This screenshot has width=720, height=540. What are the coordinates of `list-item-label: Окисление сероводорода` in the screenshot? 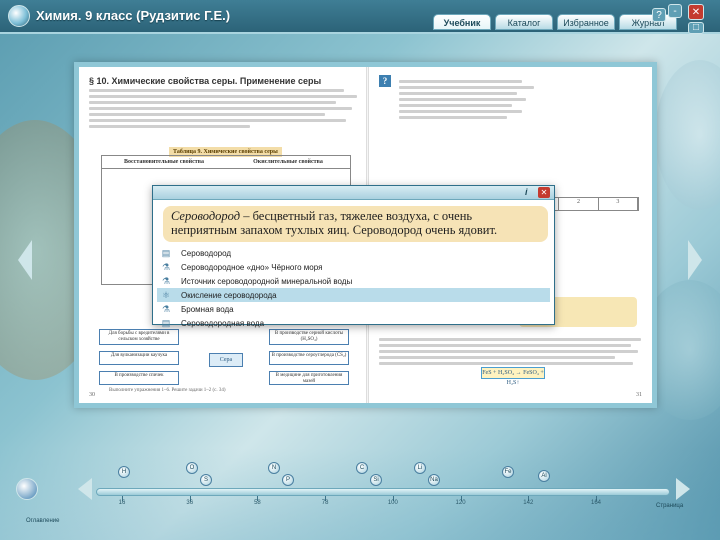 It's located at (229, 295).